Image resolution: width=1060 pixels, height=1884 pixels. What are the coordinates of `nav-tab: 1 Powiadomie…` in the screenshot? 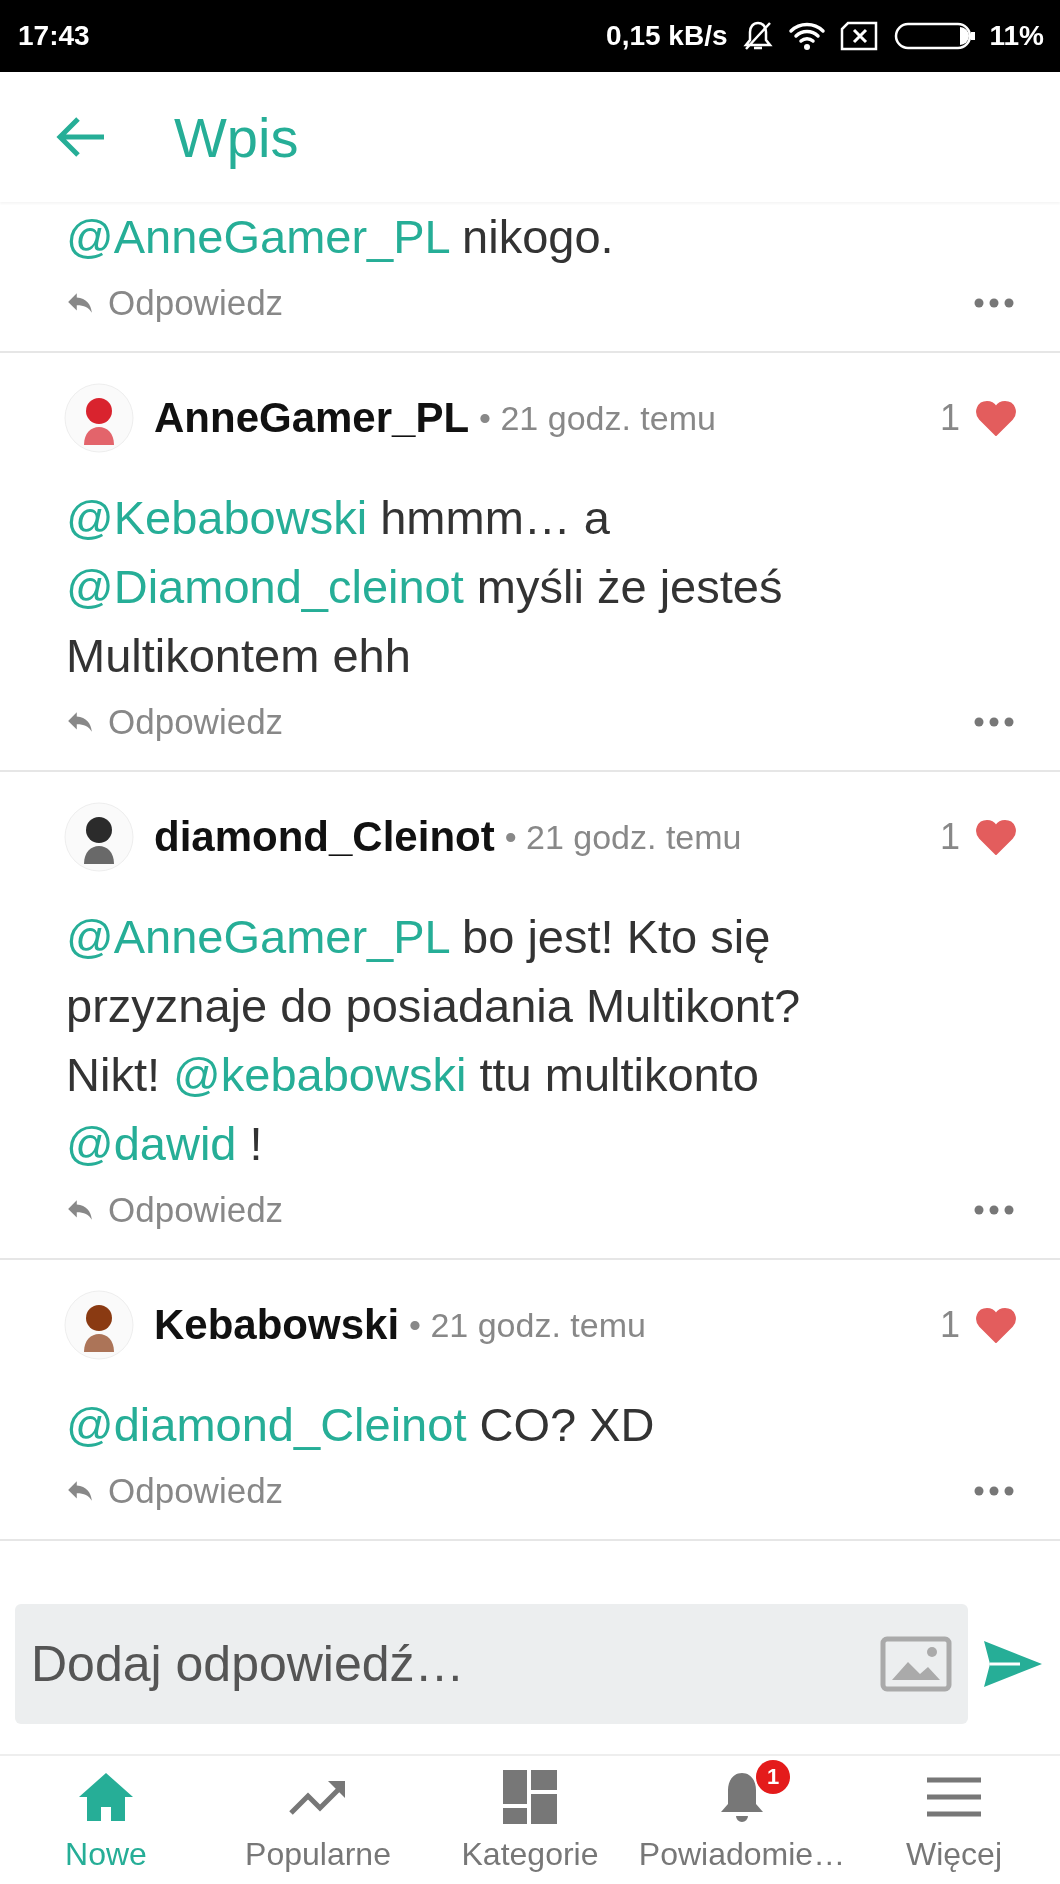 It's located at (742, 1820).